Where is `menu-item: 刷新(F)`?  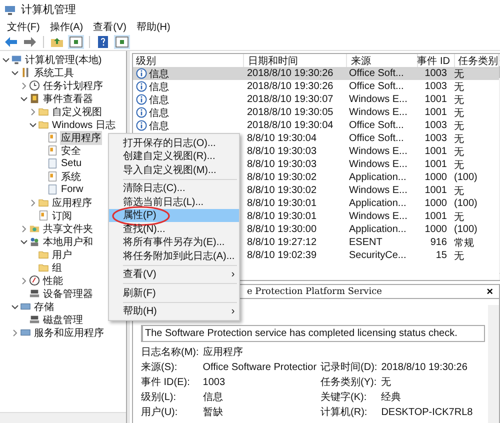 menu-item: 刷新(F) is located at coordinates (174, 293).